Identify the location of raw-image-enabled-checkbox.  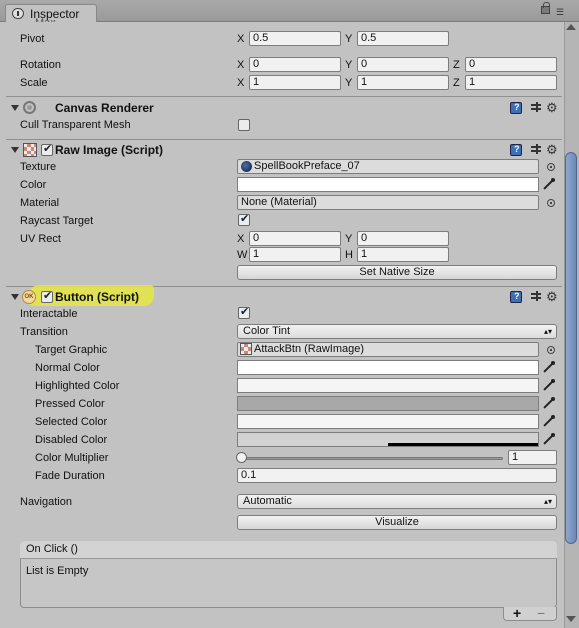
(47, 149).